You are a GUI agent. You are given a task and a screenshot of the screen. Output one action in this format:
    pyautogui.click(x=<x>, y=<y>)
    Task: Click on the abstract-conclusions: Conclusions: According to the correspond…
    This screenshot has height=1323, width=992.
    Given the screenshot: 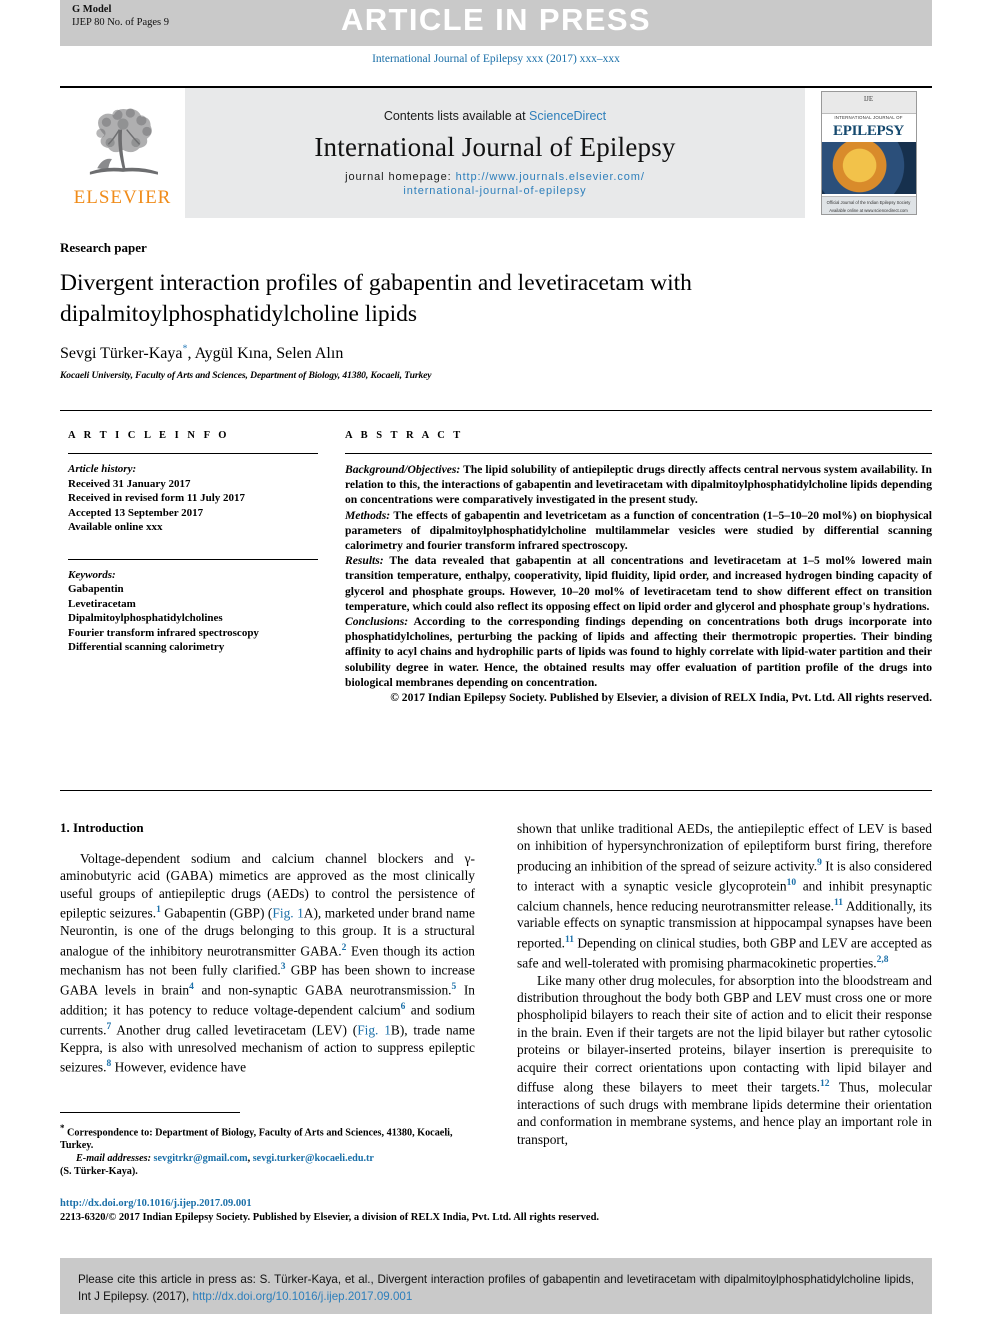 What is the action you would take?
    pyautogui.click(x=638, y=652)
    